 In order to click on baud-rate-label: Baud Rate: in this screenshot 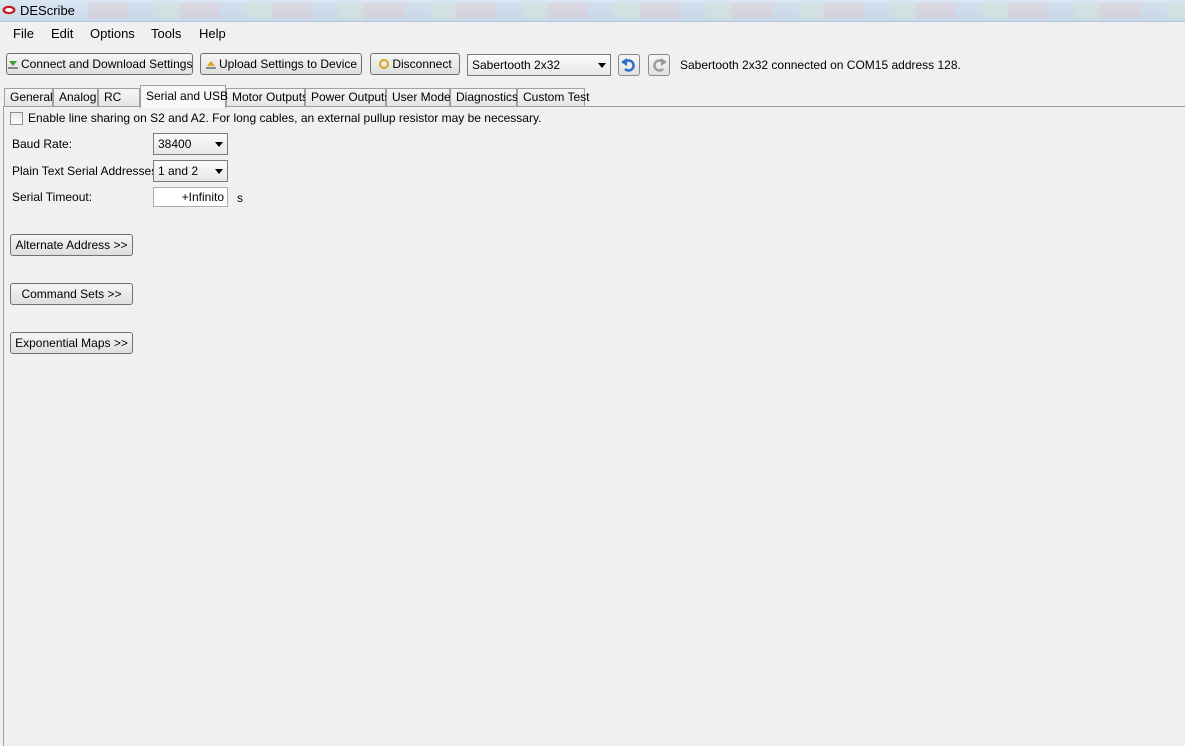, I will do `click(42, 144)`.